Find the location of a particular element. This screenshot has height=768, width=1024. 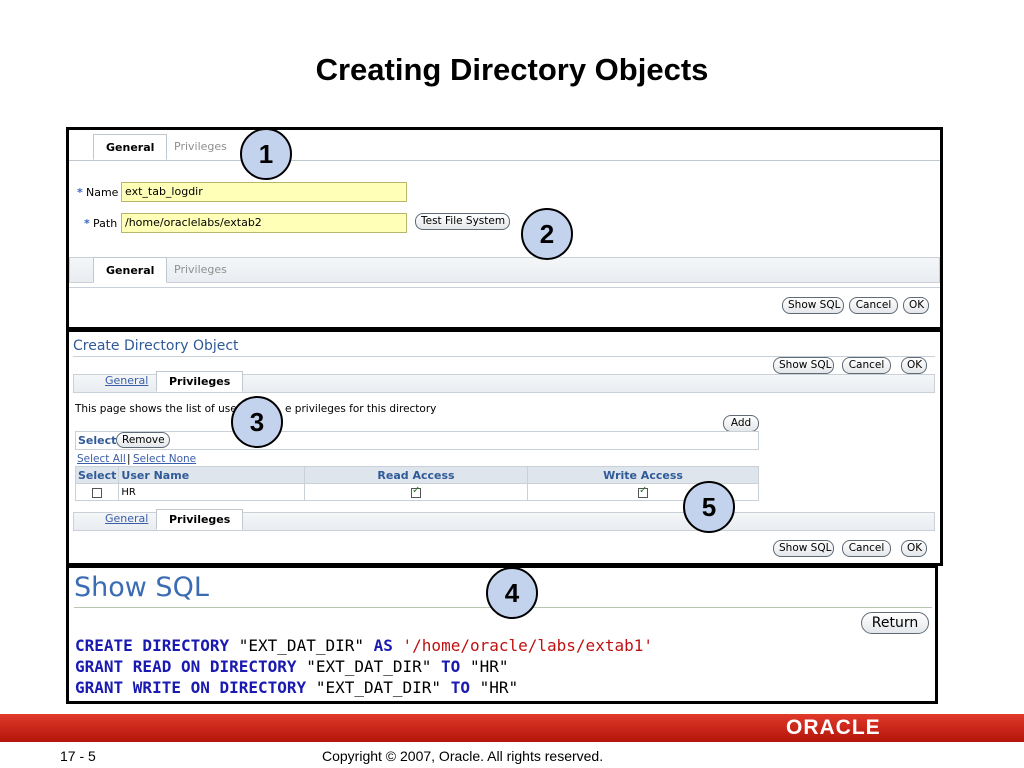

return-button: Return is located at coordinates (895, 623).